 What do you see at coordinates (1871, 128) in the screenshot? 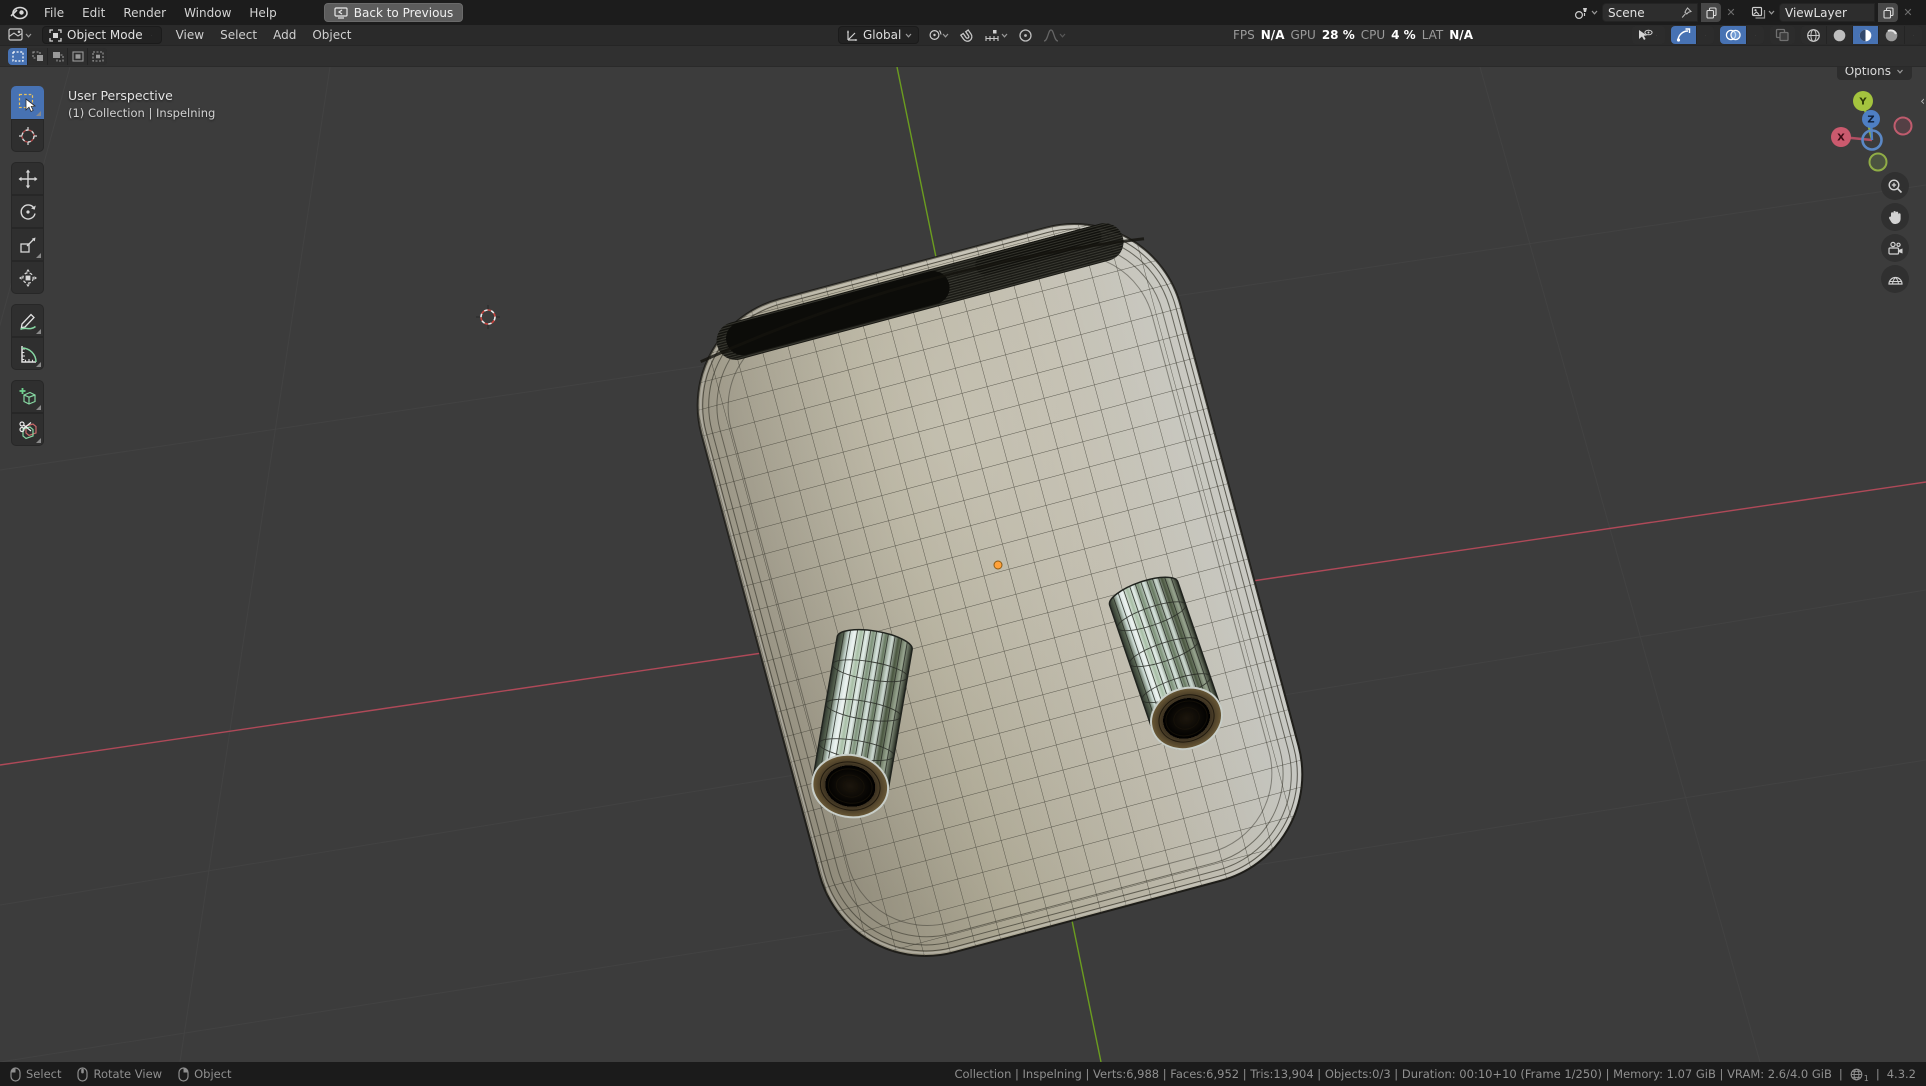
I see `navigation-gizmo: Y Z X` at bounding box center [1871, 128].